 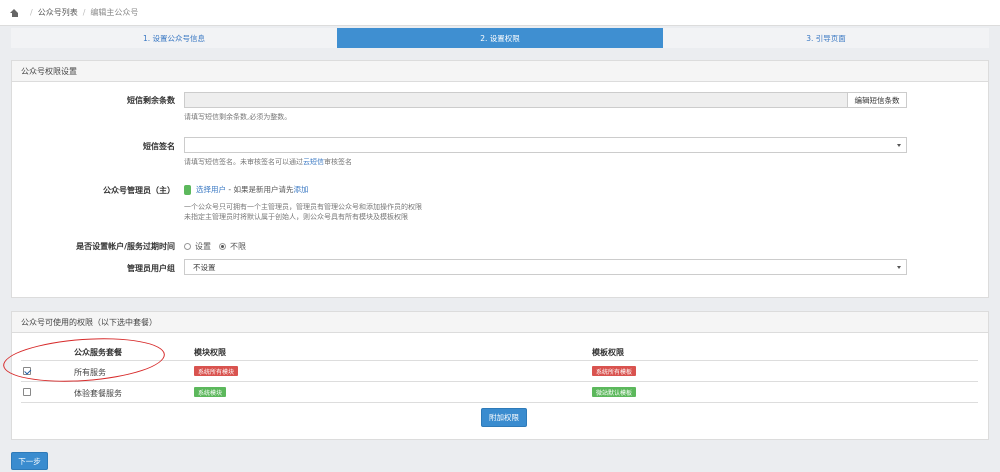 What do you see at coordinates (29, 461) in the screenshot?
I see `next-step-button: 下一步` at bounding box center [29, 461].